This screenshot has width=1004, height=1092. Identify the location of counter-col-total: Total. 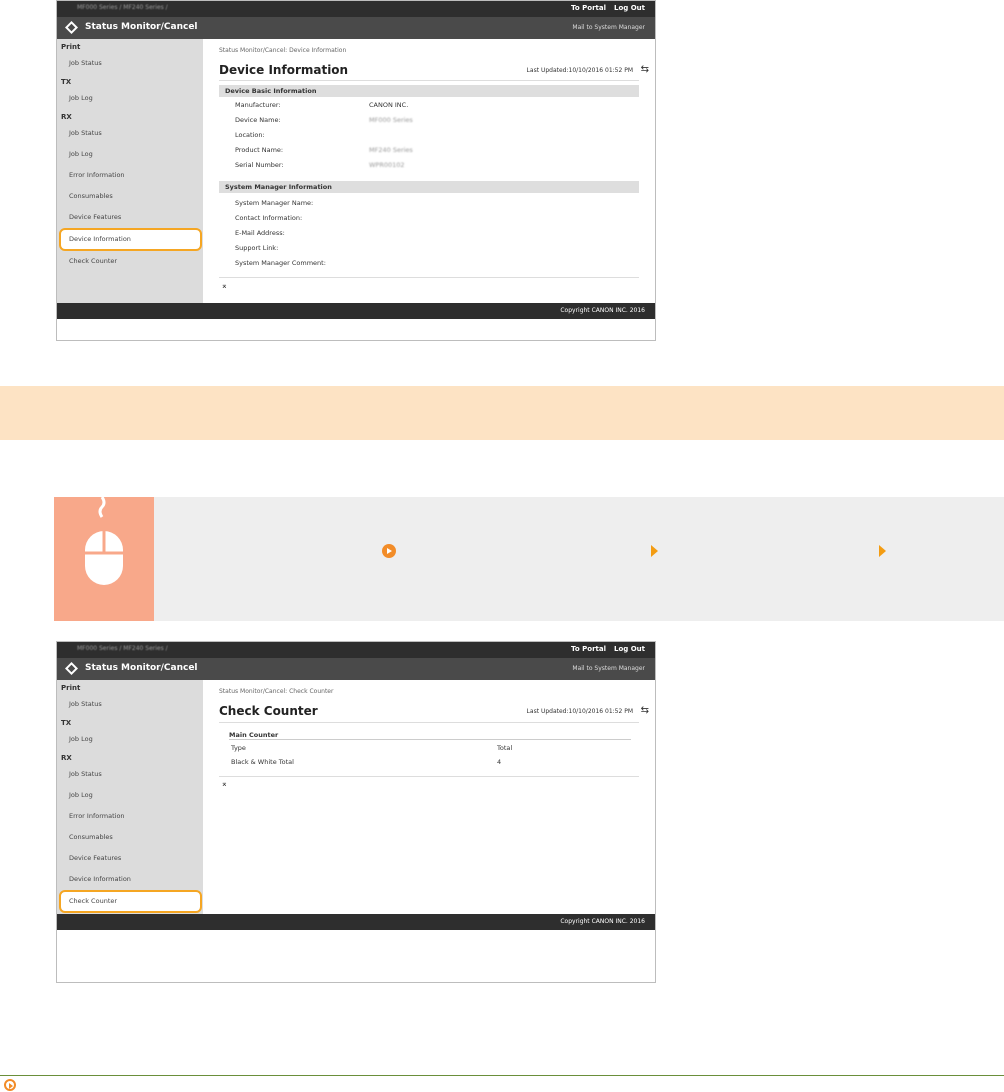
(505, 748).